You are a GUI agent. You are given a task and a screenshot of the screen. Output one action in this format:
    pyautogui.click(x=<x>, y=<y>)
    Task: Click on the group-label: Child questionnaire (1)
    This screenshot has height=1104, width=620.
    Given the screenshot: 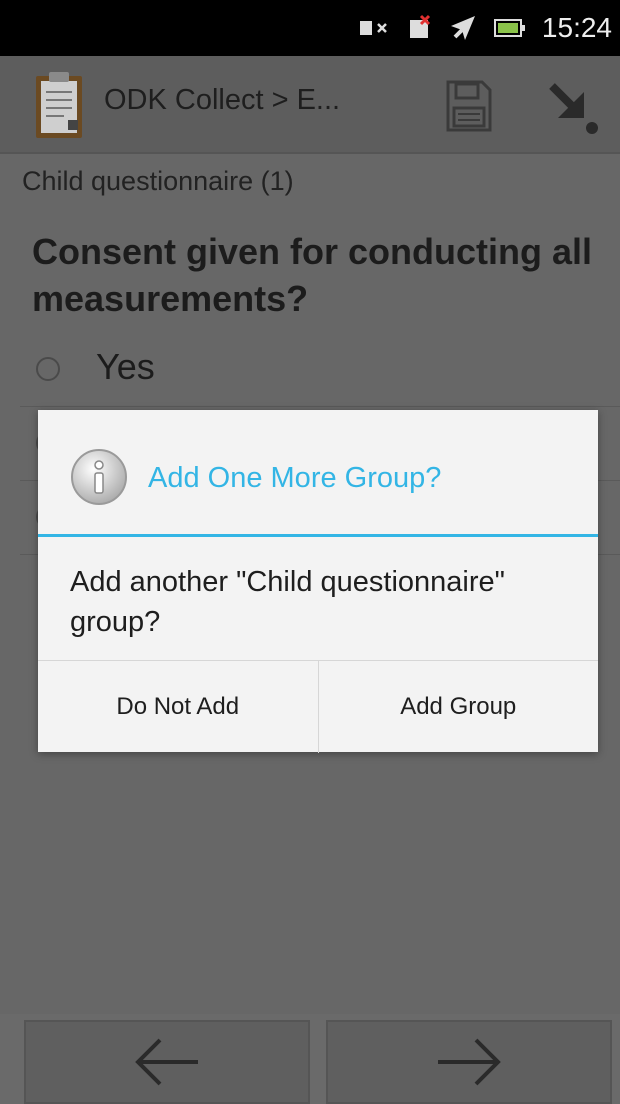 What is the action you would take?
    pyautogui.click(x=158, y=181)
    